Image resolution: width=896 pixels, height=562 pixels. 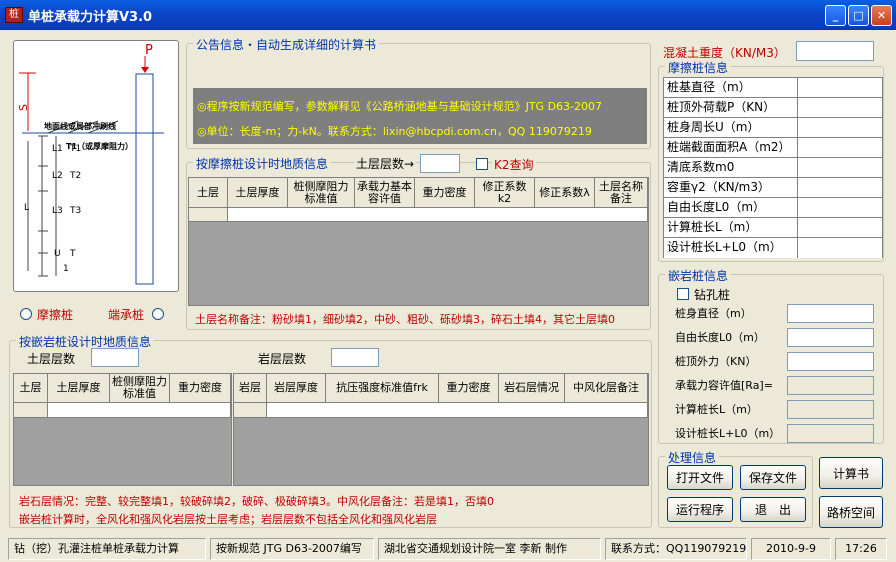 I want to click on fg-col-header: 土层名称备注, so click(x=621, y=193).